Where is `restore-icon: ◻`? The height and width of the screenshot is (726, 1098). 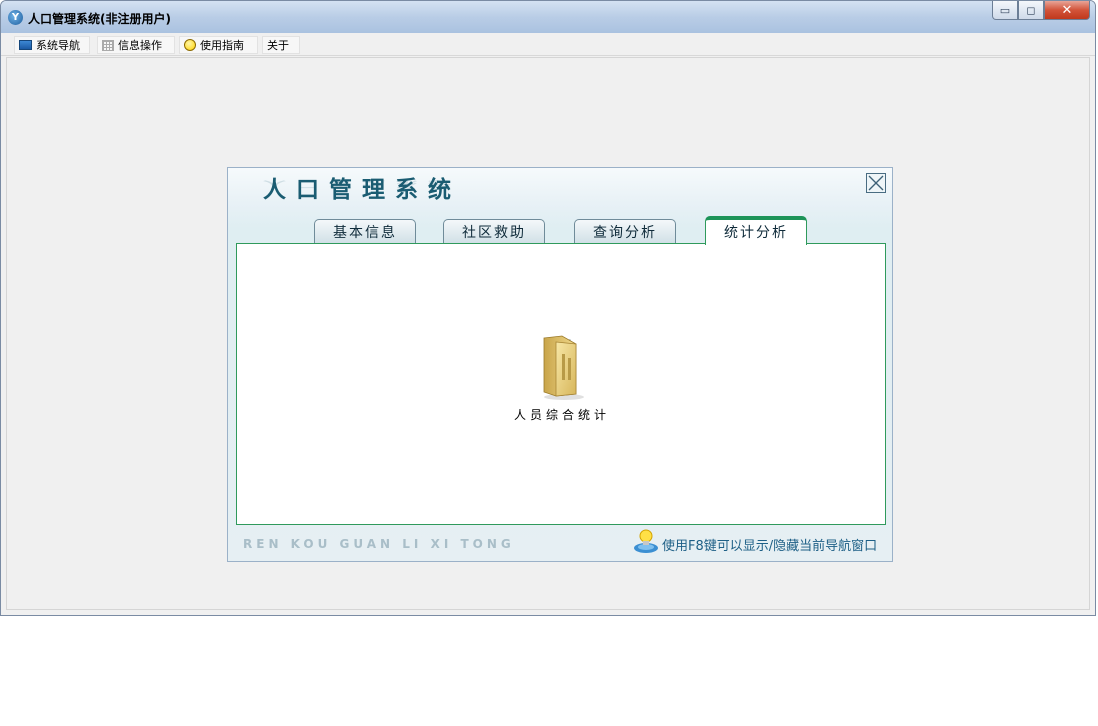 restore-icon: ◻ is located at coordinates (1031, 10).